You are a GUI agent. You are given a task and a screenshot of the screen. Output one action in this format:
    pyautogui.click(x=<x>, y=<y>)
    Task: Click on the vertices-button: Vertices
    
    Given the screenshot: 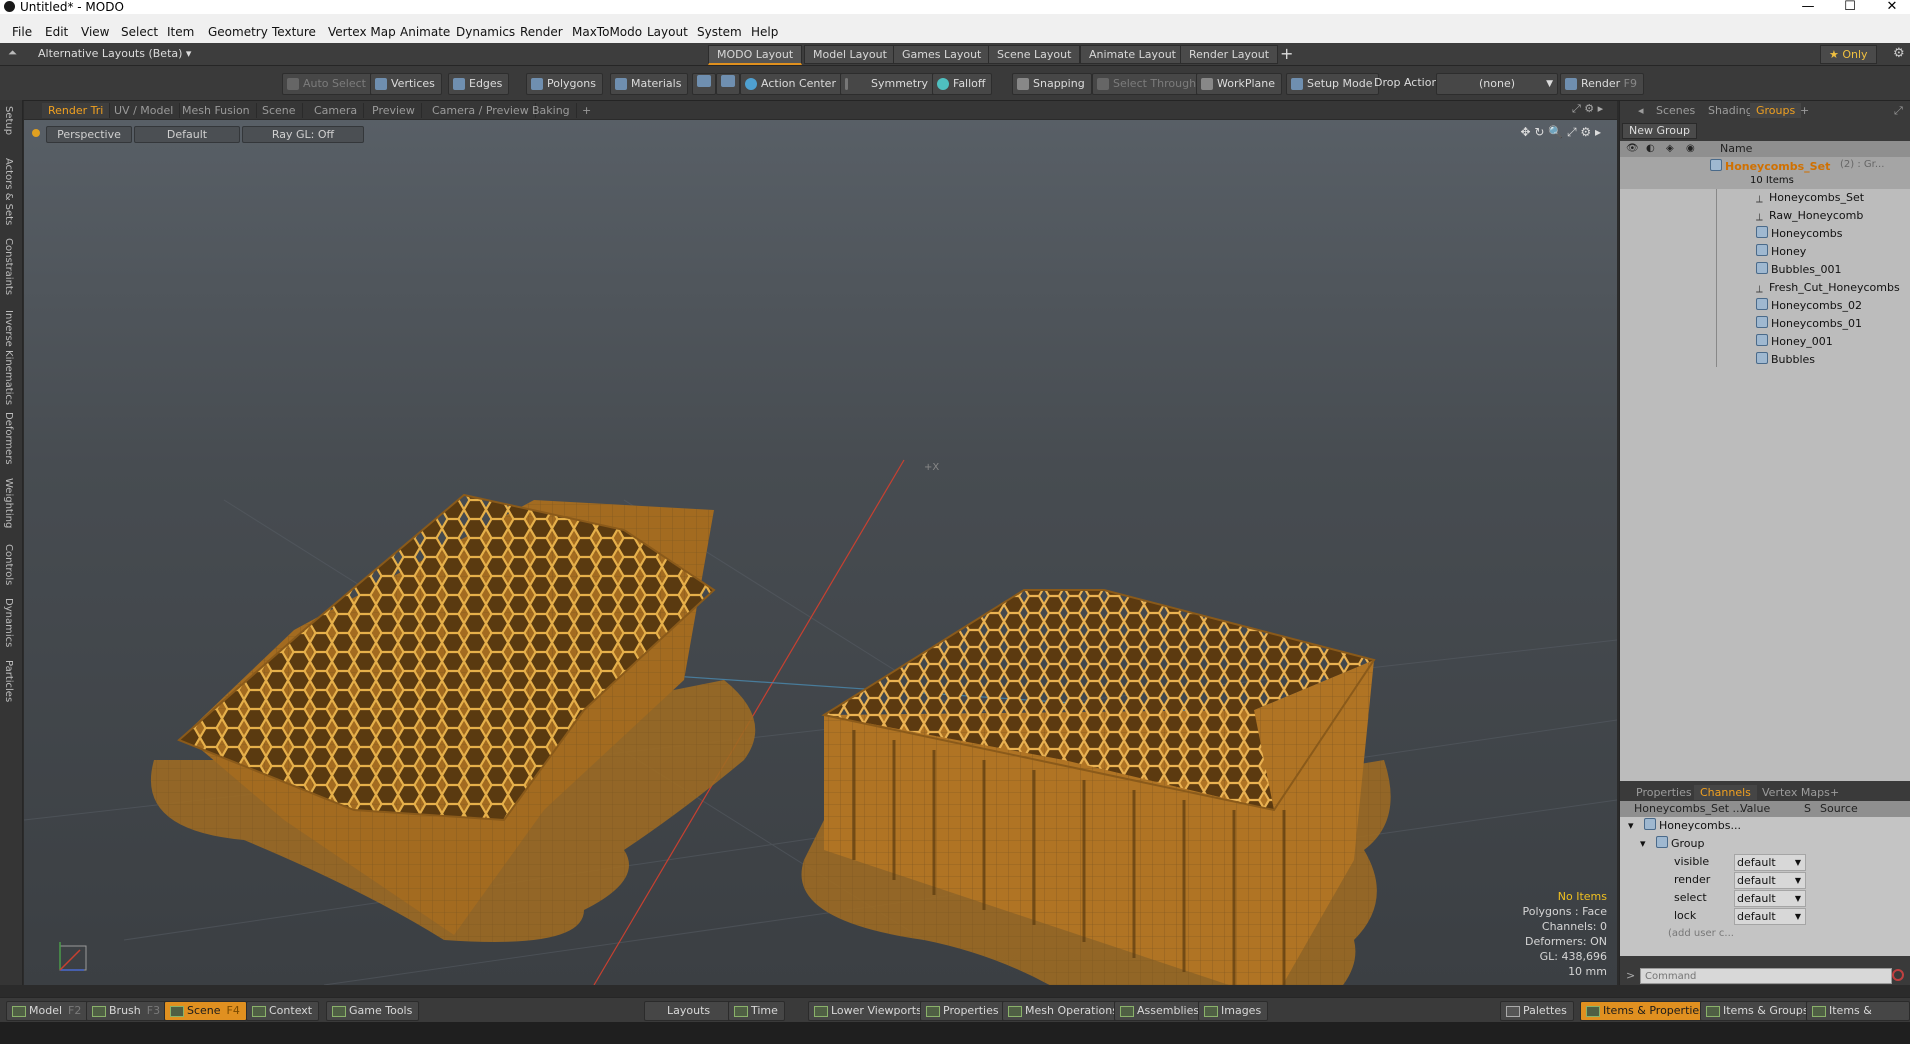 What is the action you would take?
    pyautogui.click(x=406, y=84)
    